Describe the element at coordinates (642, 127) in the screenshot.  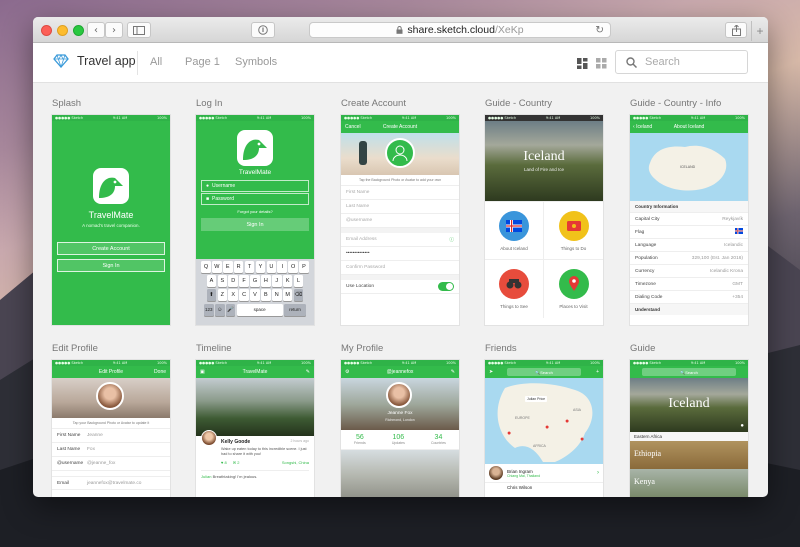
I see `back-button: ‹ Iceland` at that location.